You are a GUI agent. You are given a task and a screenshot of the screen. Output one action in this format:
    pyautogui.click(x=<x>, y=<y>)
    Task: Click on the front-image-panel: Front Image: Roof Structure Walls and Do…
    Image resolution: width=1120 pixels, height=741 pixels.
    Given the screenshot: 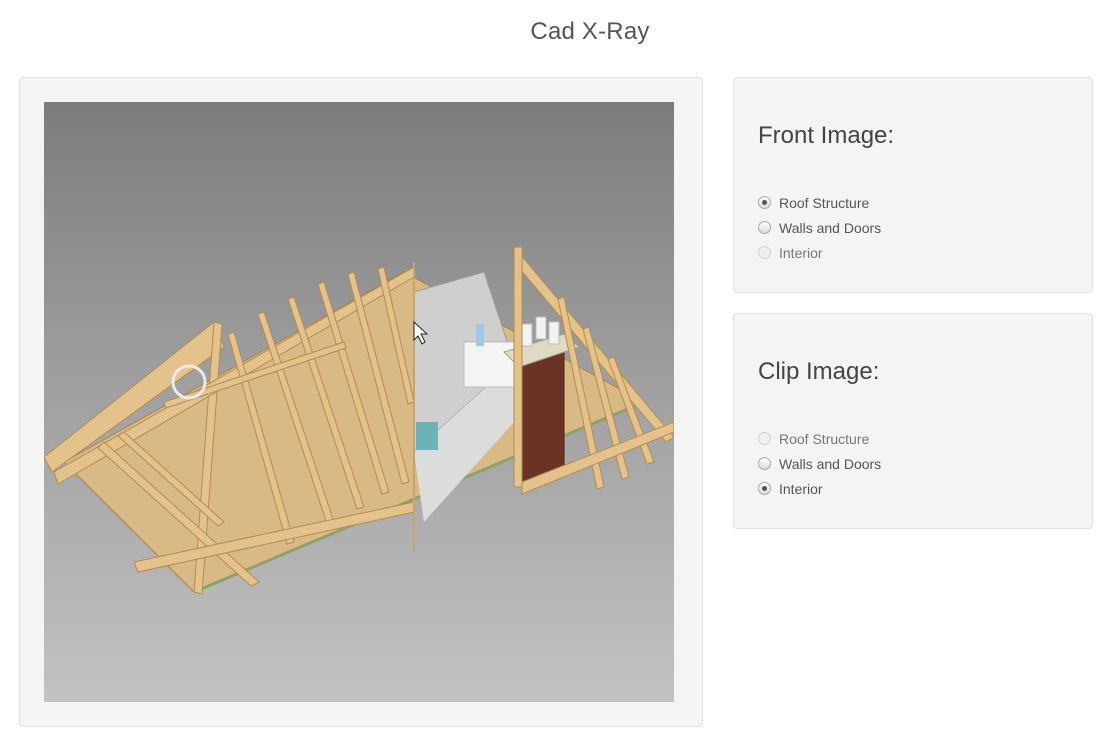 What is the action you would take?
    pyautogui.click(x=913, y=185)
    